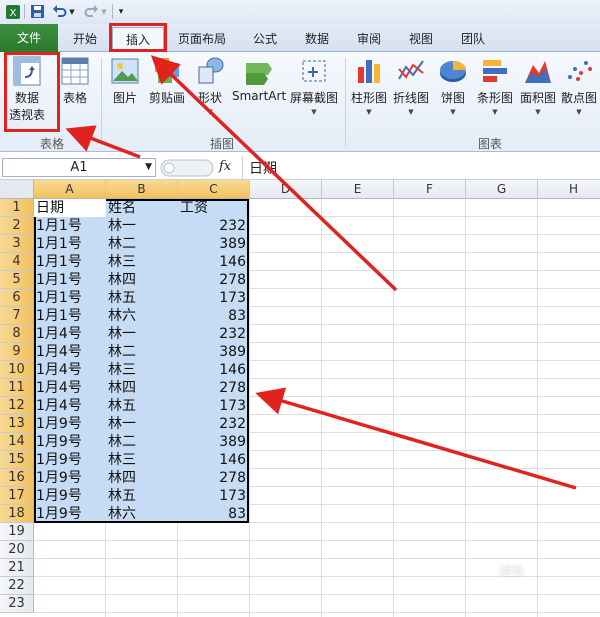 The height and width of the screenshot is (617, 600). I want to click on cell-a16: 1月9号, so click(70, 478).